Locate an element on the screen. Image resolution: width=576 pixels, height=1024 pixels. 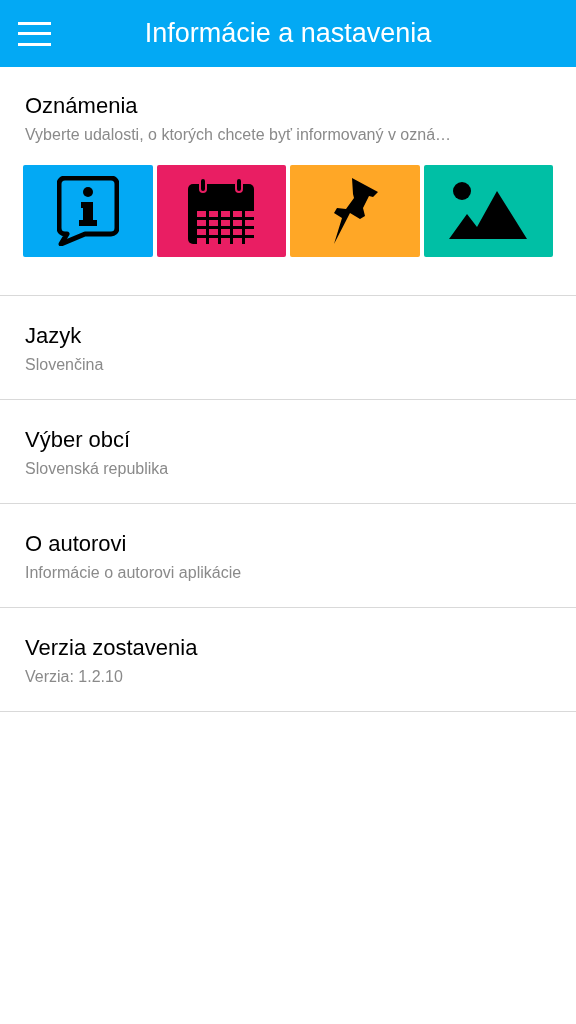
item-subtitle: Informácie o autorovi aplikácie is located at coordinates (134, 573).